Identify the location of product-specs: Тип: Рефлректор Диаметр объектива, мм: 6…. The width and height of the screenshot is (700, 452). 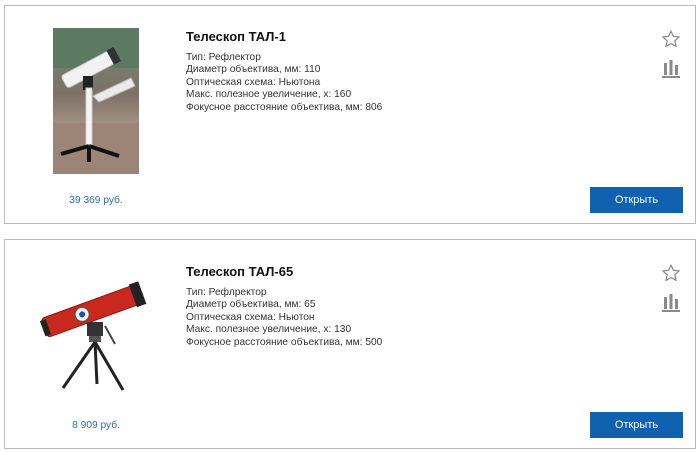
(284, 318).